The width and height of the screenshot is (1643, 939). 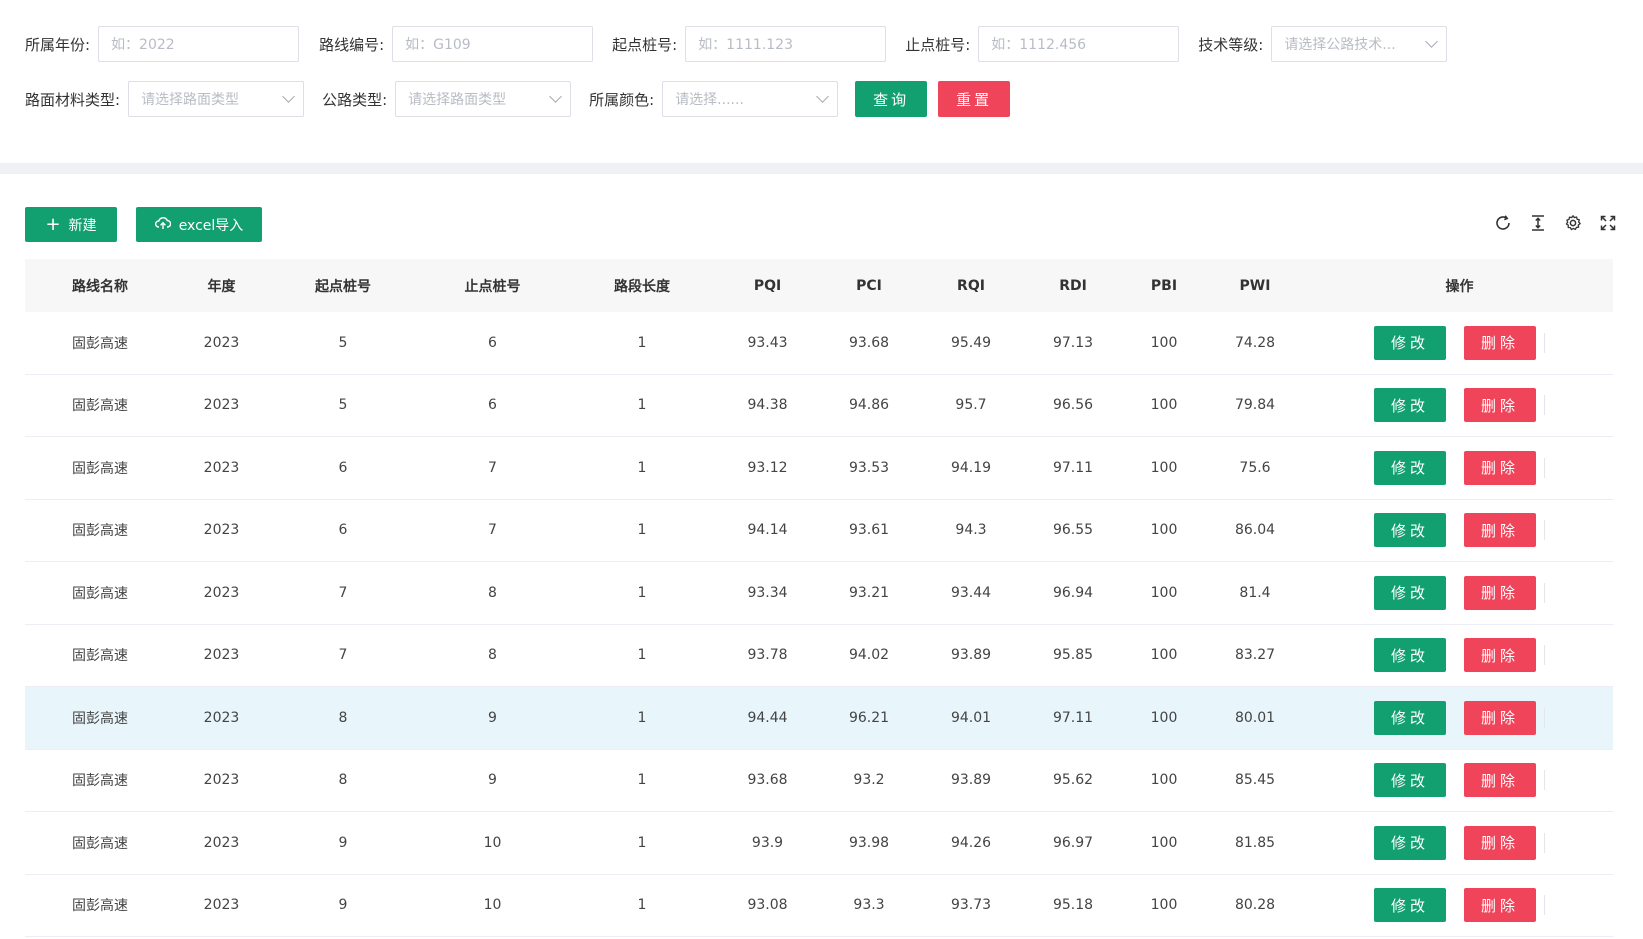 I want to click on cloud-upload-icon, so click(x=162, y=225).